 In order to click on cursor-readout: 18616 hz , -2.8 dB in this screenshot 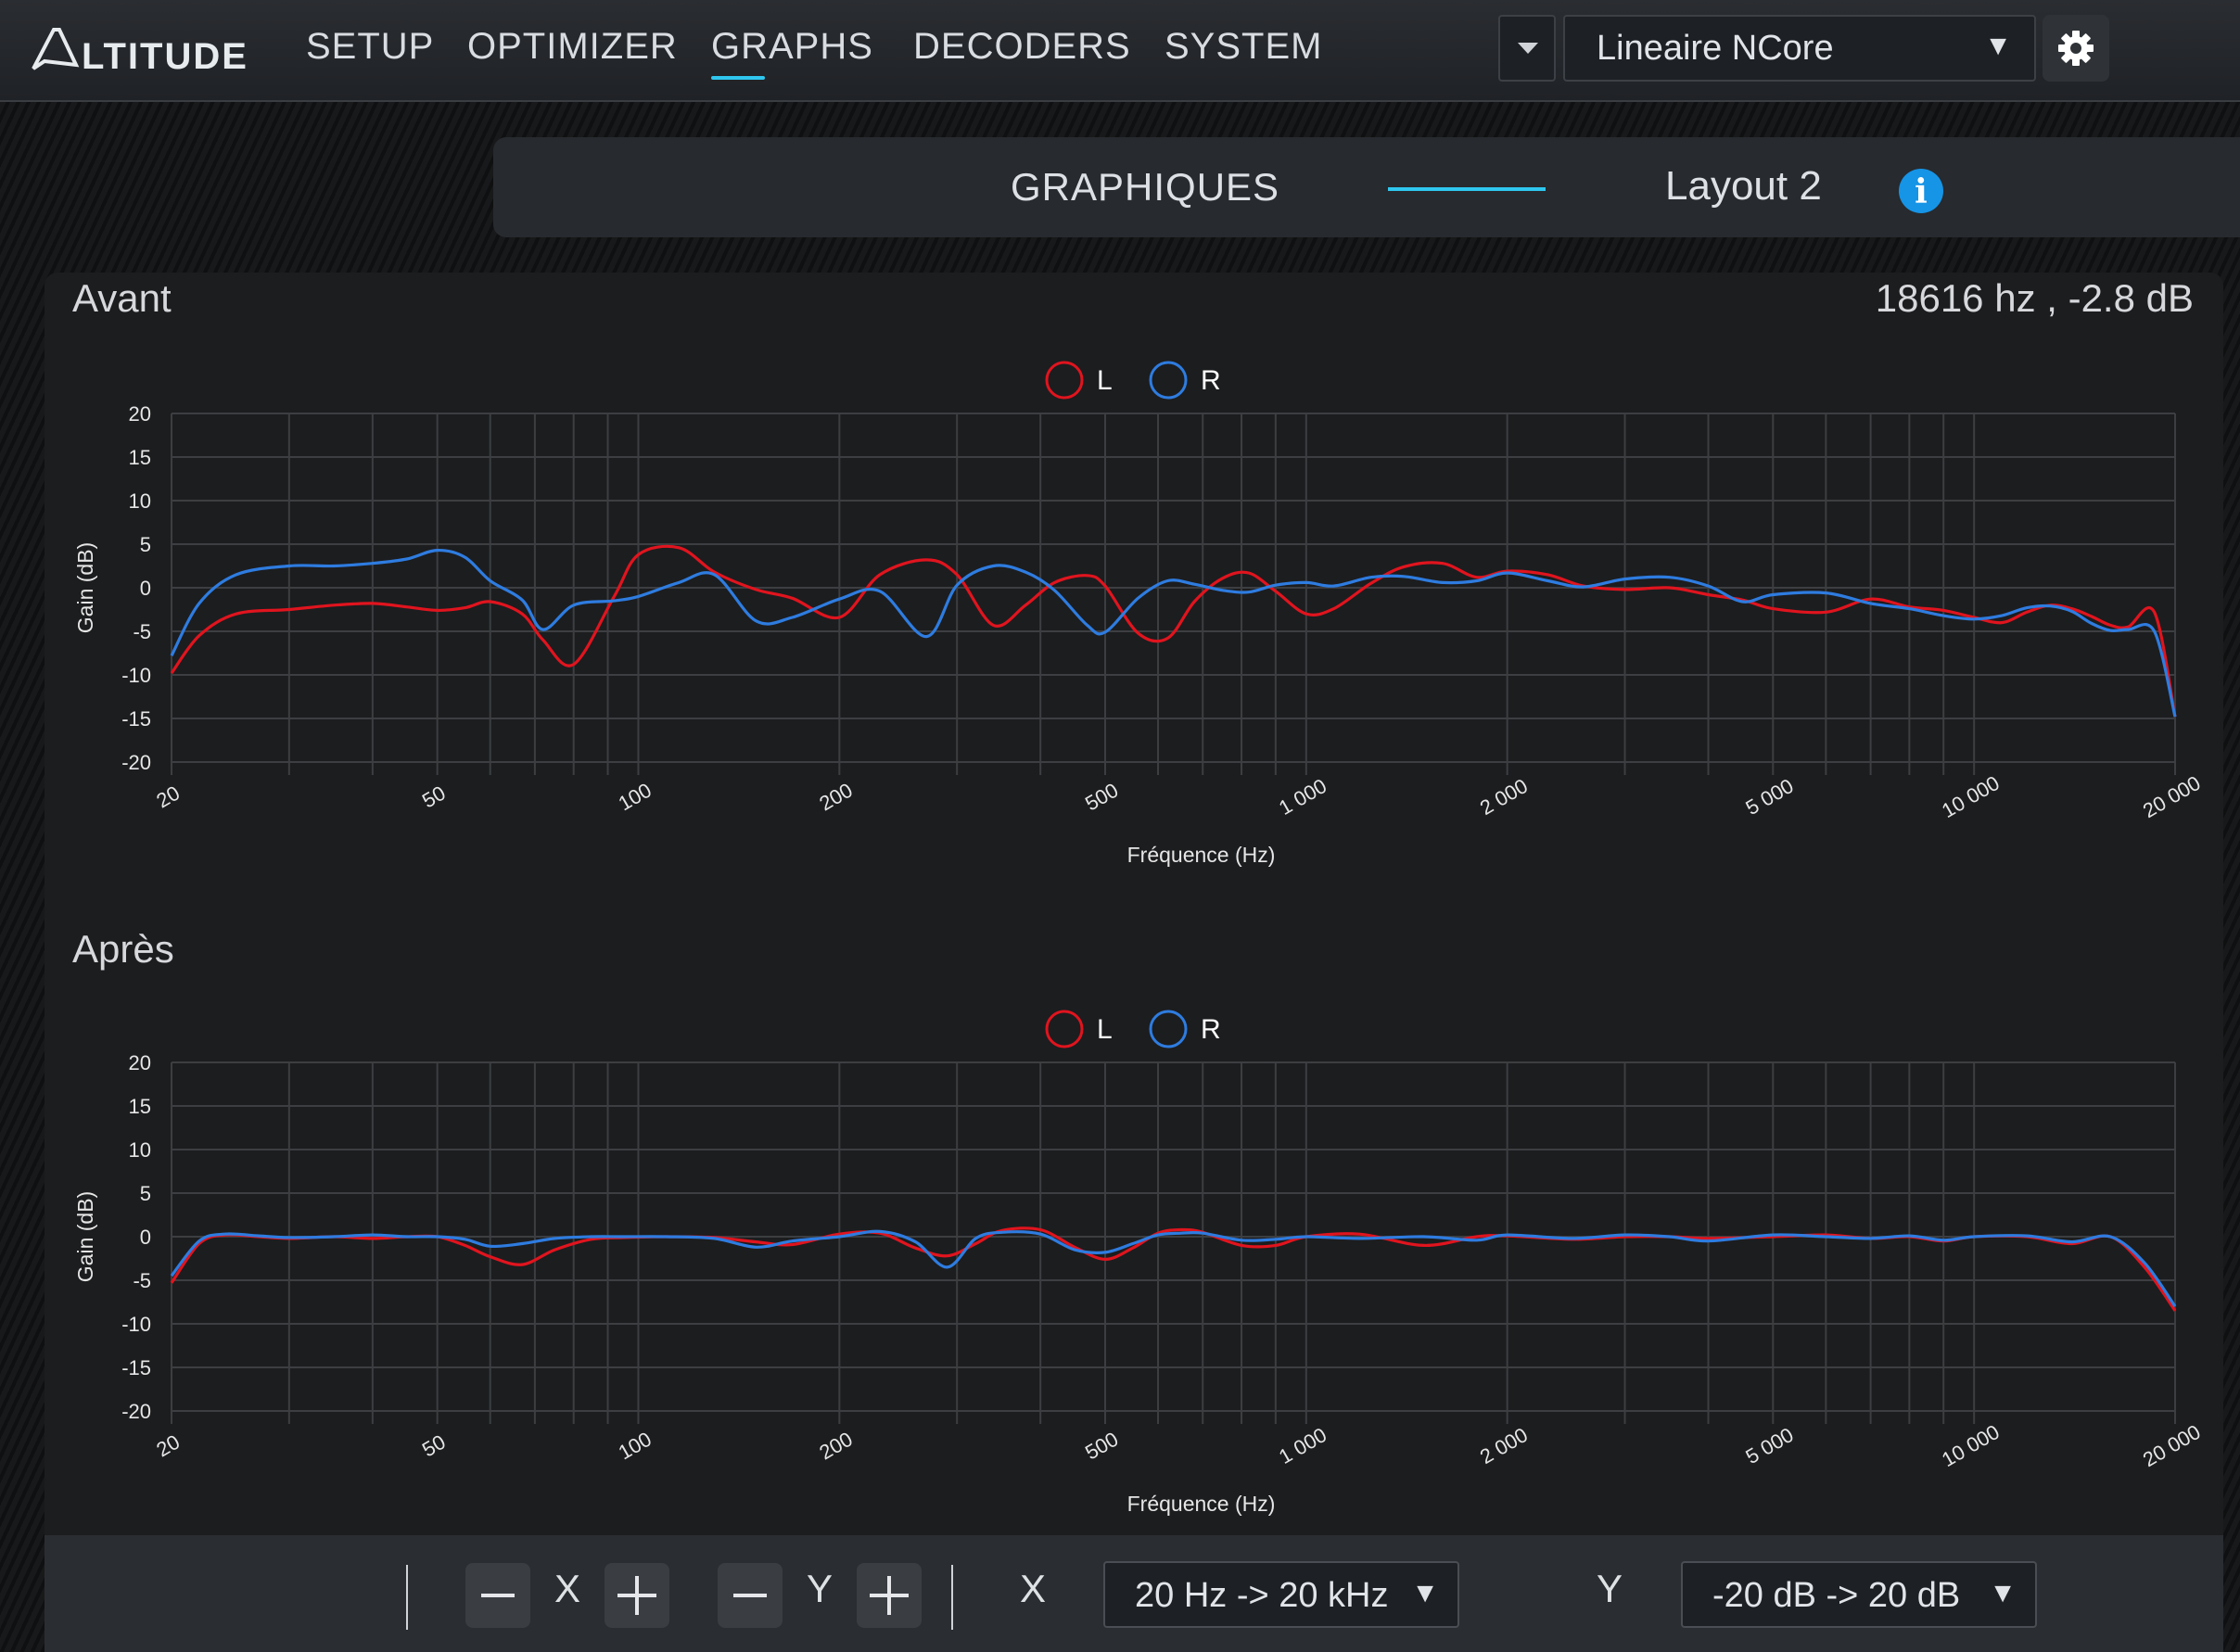, I will do `click(2034, 298)`.